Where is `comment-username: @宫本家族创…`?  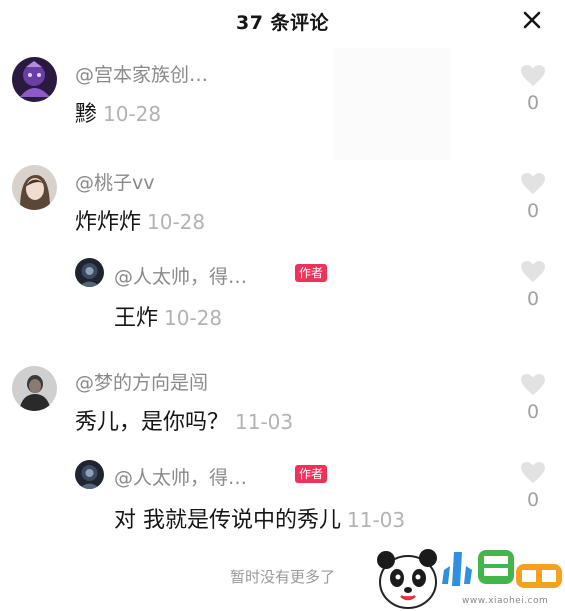 comment-username: @宫本家族创… is located at coordinates (141, 73).